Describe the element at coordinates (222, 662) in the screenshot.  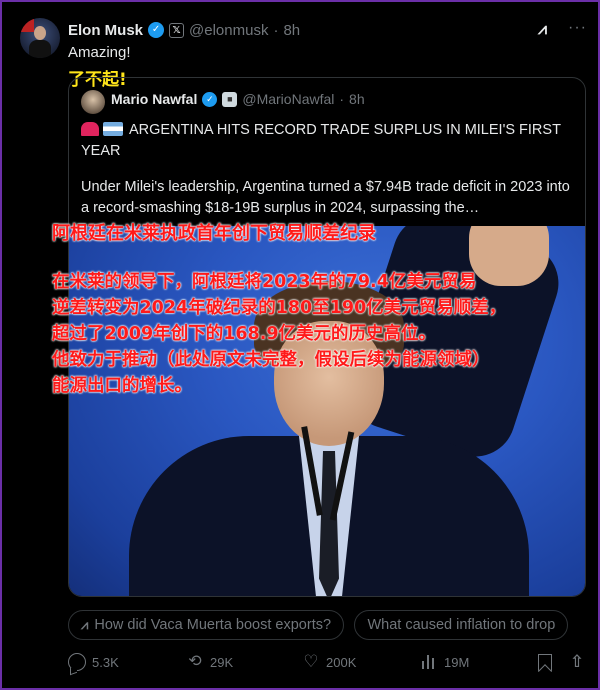
I see `repost-count: 29K` at that location.